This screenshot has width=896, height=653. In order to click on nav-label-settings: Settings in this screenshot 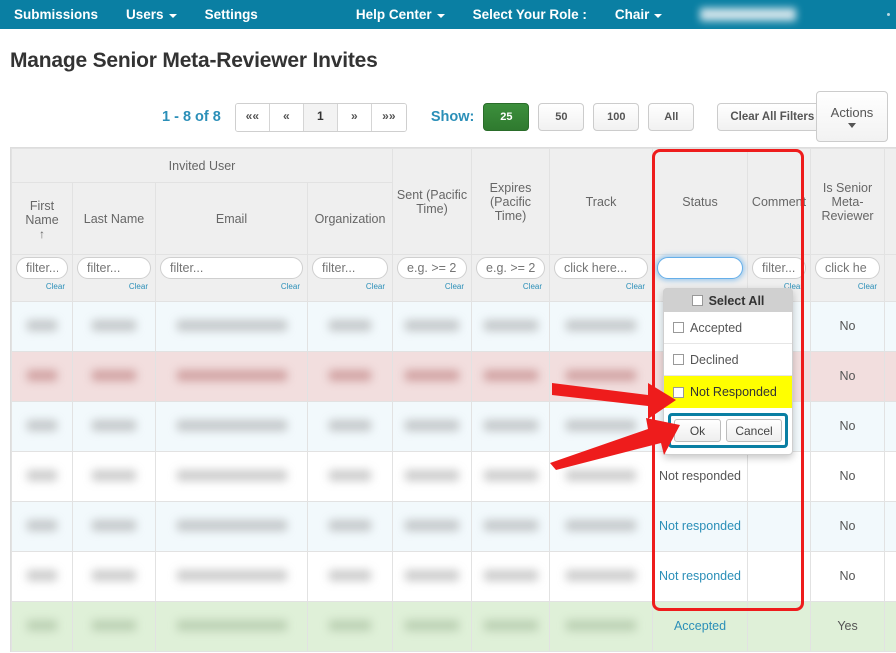, I will do `click(231, 14)`.